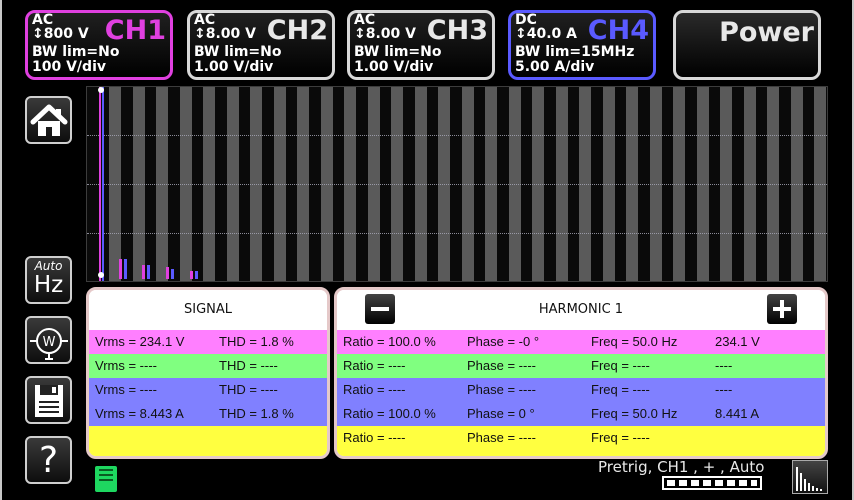  What do you see at coordinates (575, 52) in the screenshot?
I see `ch4-bw: BW lim=15MHz` at bounding box center [575, 52].